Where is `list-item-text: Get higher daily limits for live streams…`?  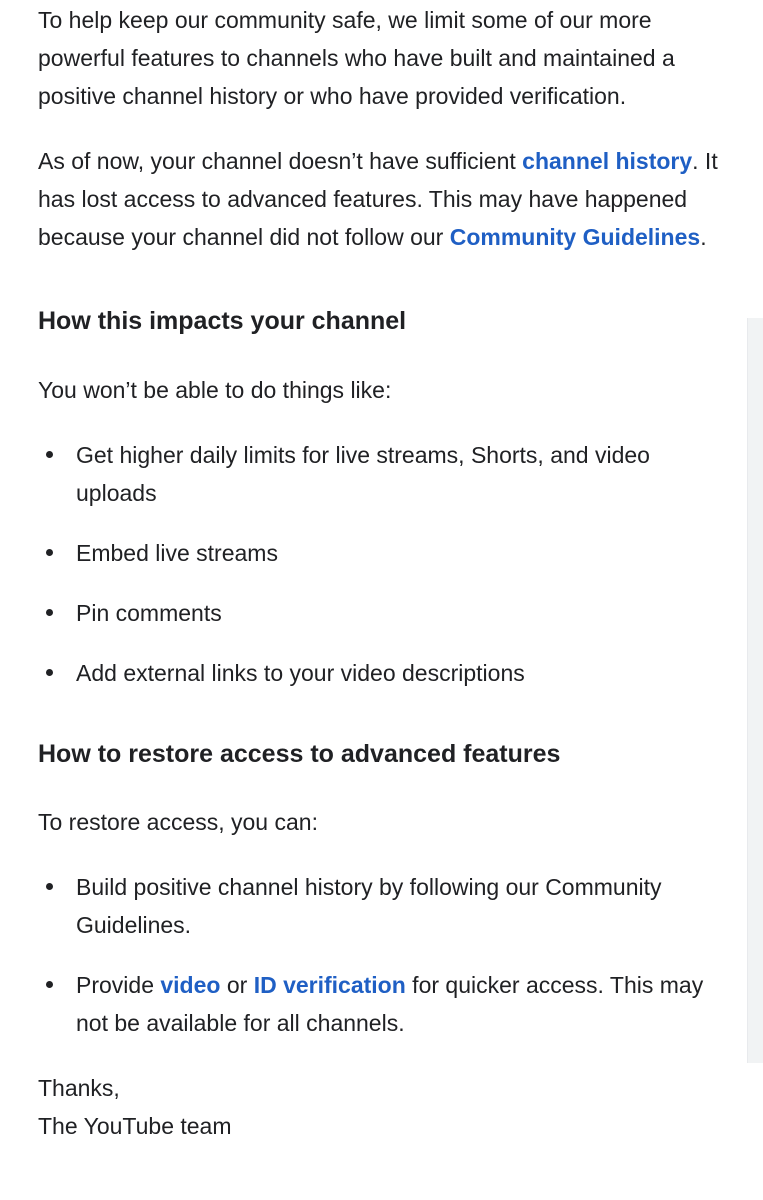 list-item-text: Get higher daily limits for live streams… is located at coordinates (363, 474).